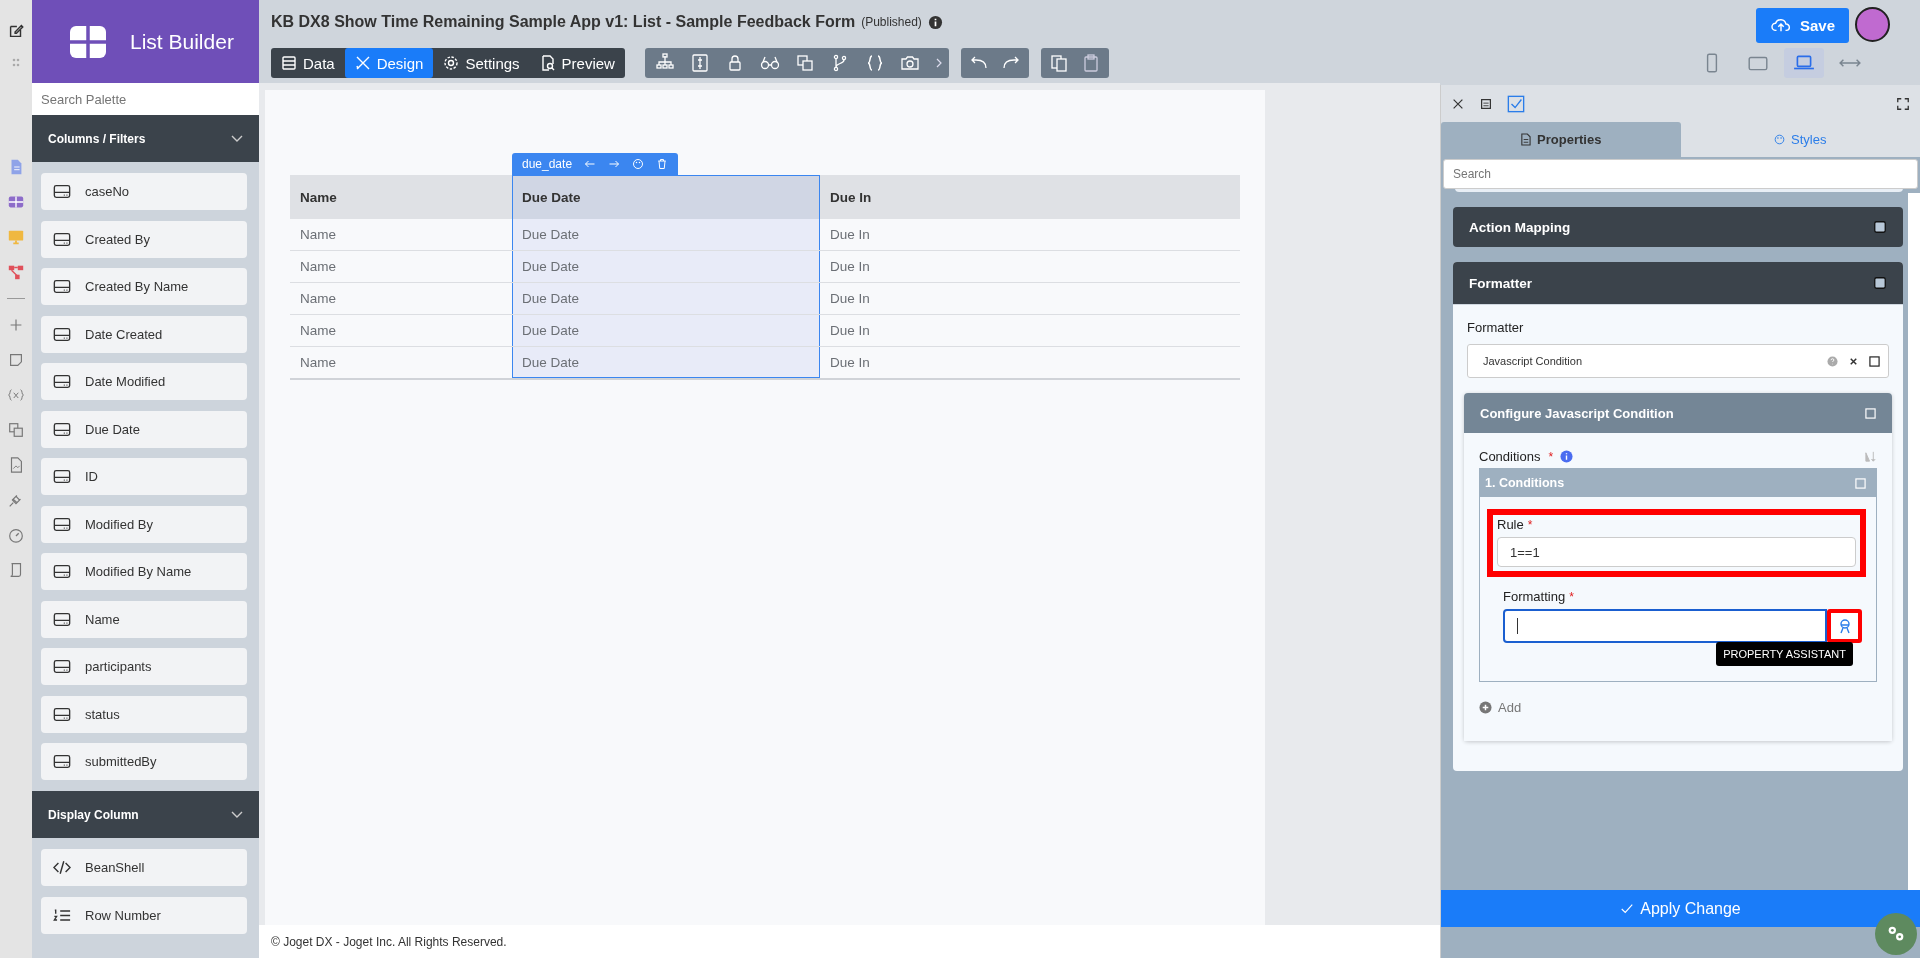  I want to click on section-title: Display Column, so click(93, 814).